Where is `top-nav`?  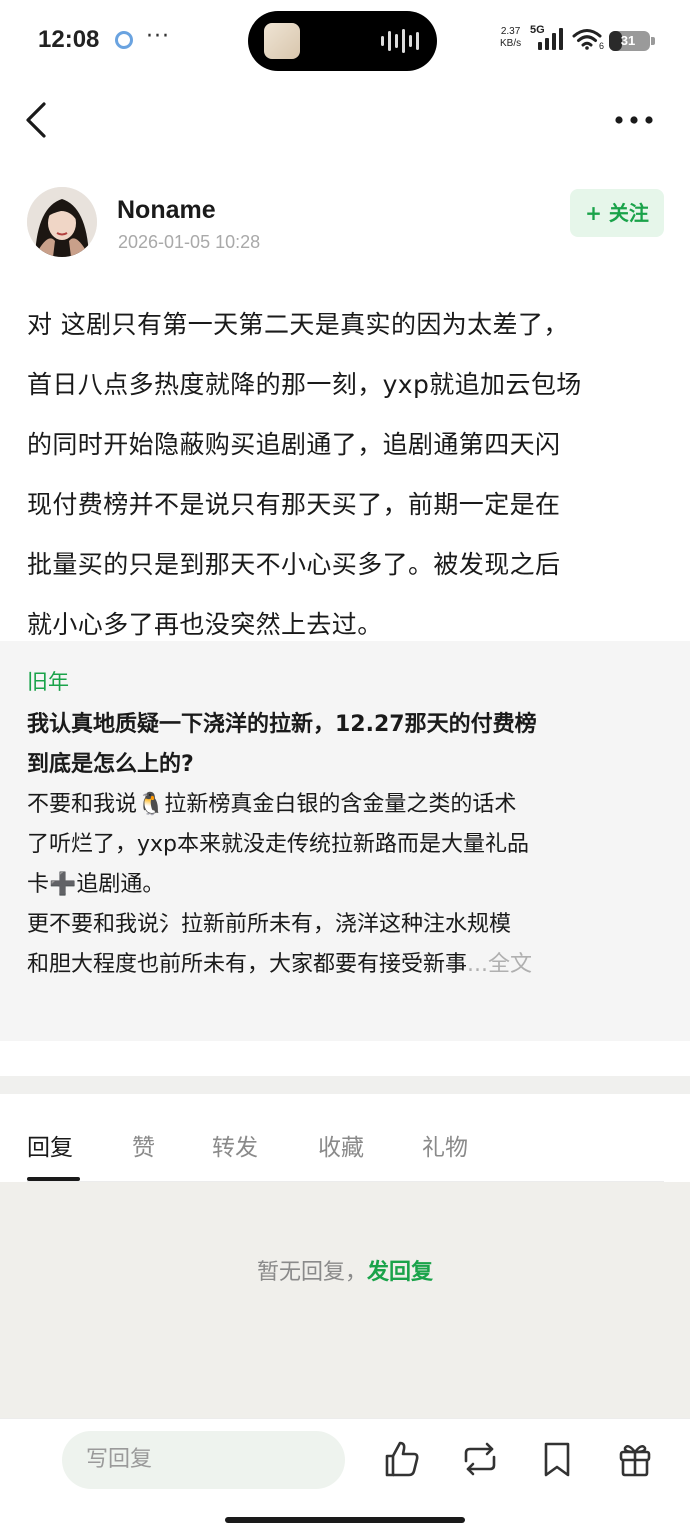 top-nav is located at coordinates (345, 120).